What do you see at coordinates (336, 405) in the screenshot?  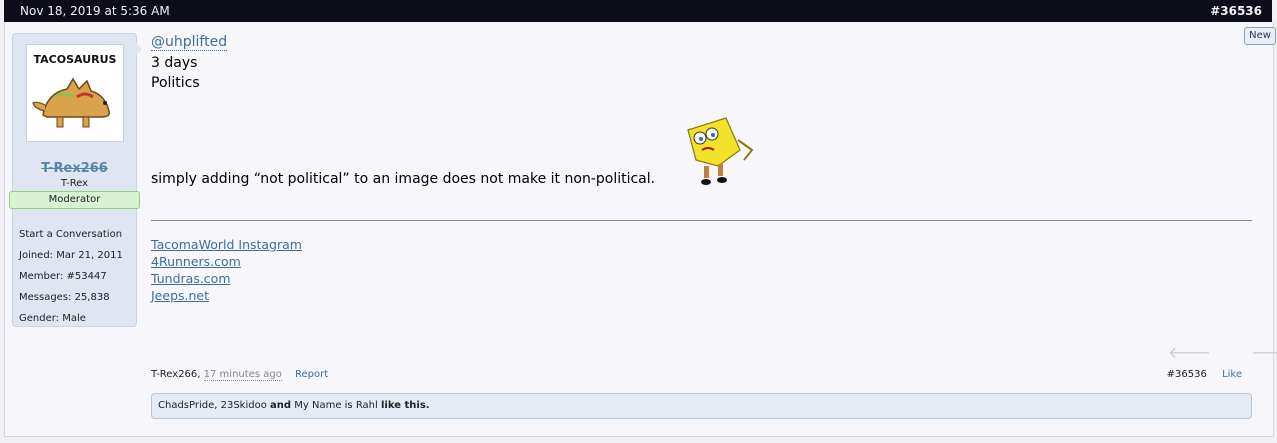 I see `likes-last-user: My Name is Rahl` at bounding box center [336, 405].